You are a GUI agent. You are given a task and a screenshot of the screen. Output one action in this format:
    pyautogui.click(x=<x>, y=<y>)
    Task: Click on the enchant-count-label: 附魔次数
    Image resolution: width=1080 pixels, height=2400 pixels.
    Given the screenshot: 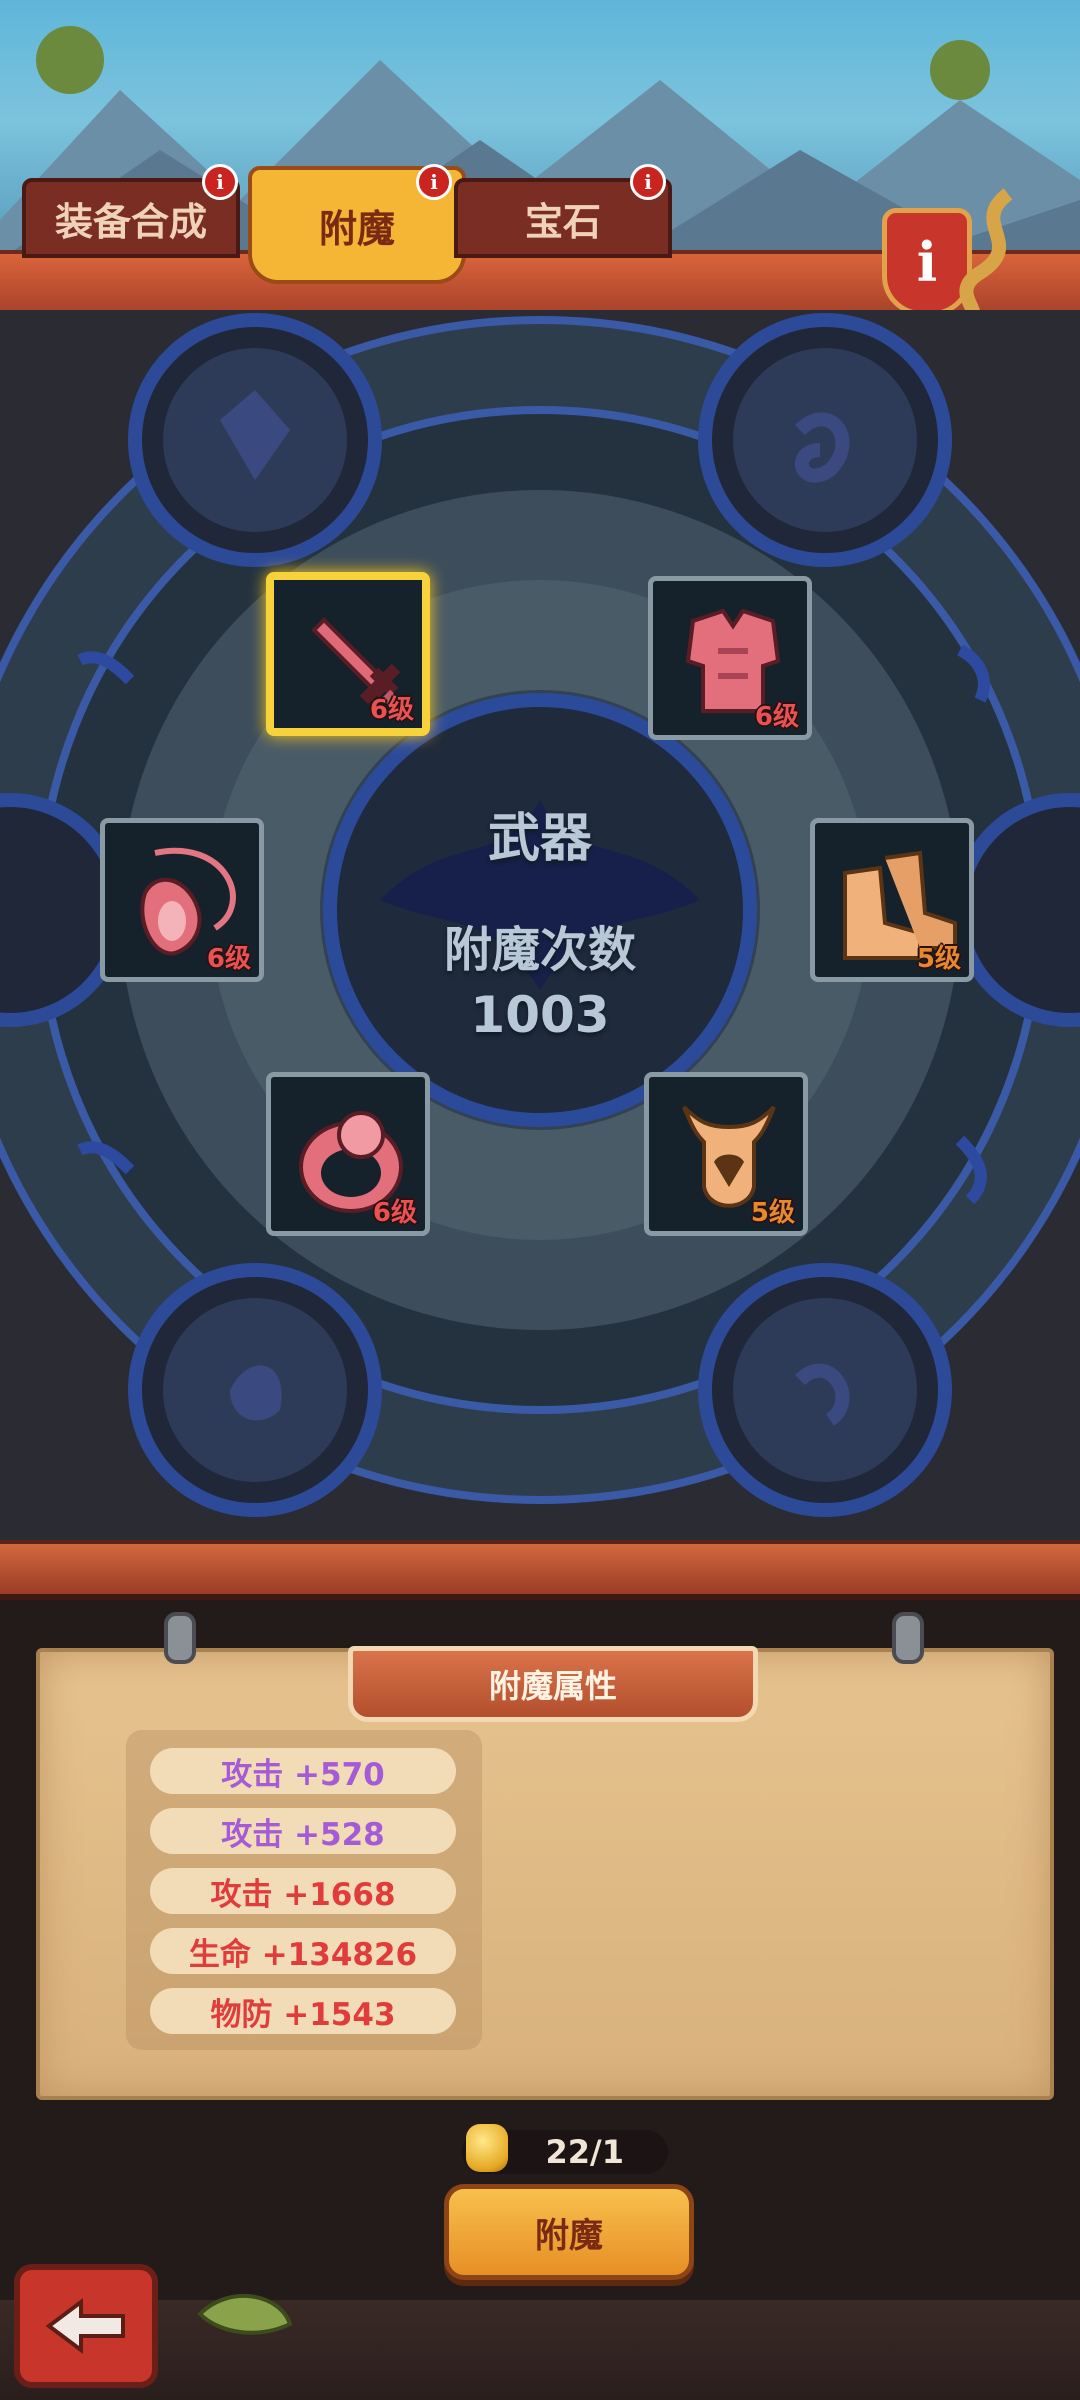 What is the action you would take?
    pyautogui.click(x=539, y=950)
    